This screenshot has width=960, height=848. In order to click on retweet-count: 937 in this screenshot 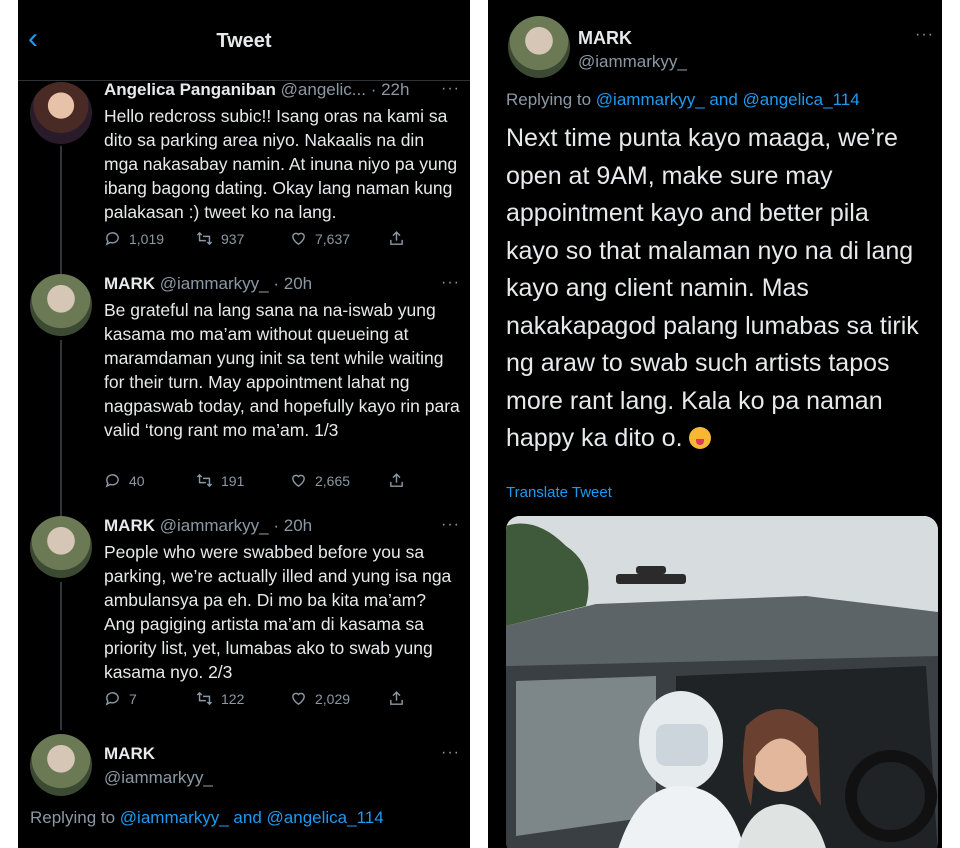, I will do `click(233, 238)`.